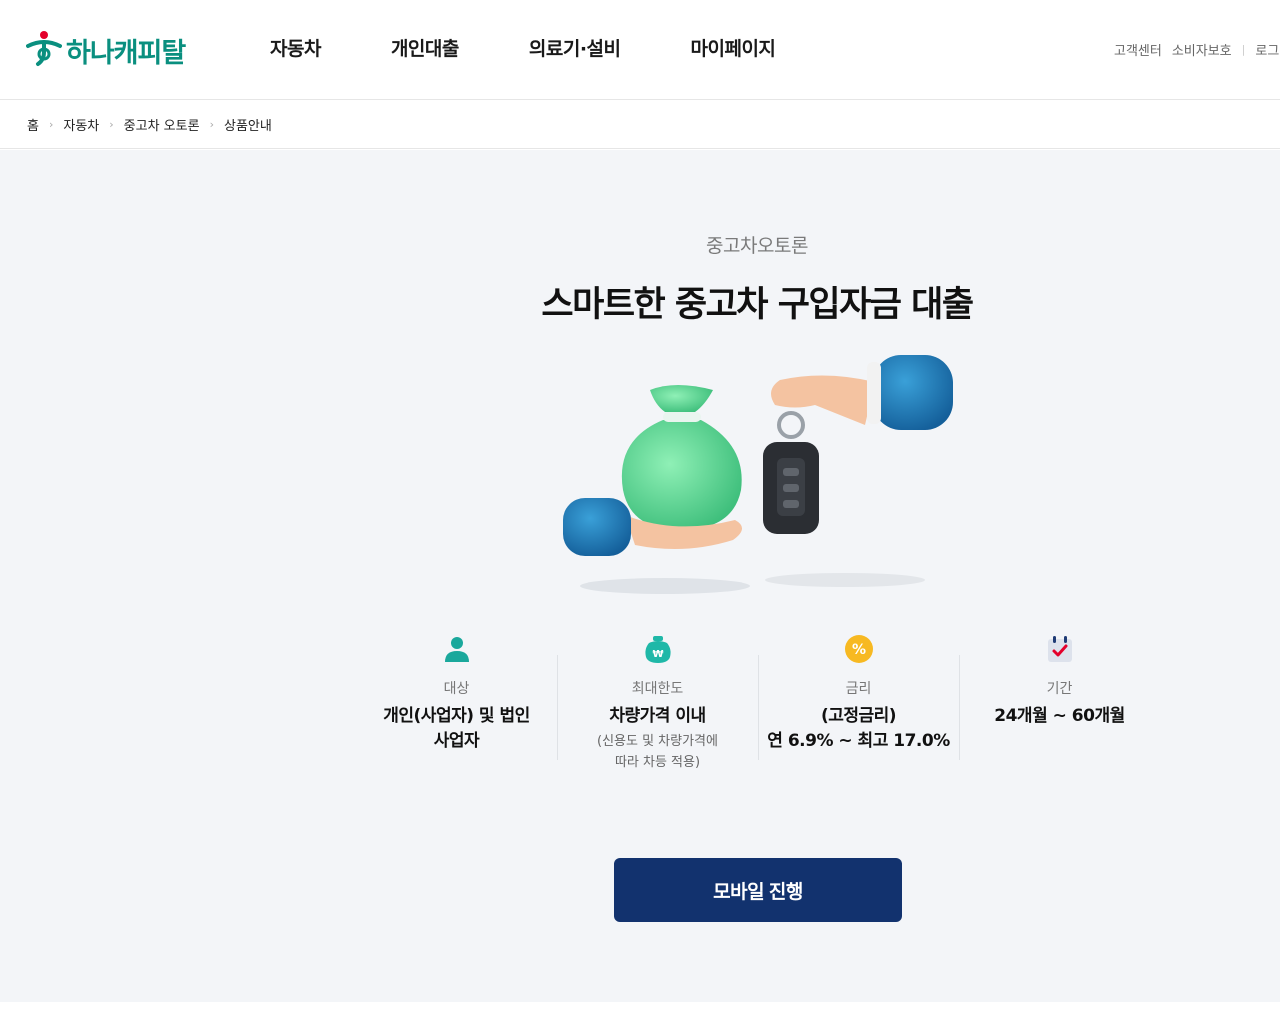 The image size is (1280, 1024). I want to click on info-value-line: 24개월 ~ 60개월, so click(1059, 716).